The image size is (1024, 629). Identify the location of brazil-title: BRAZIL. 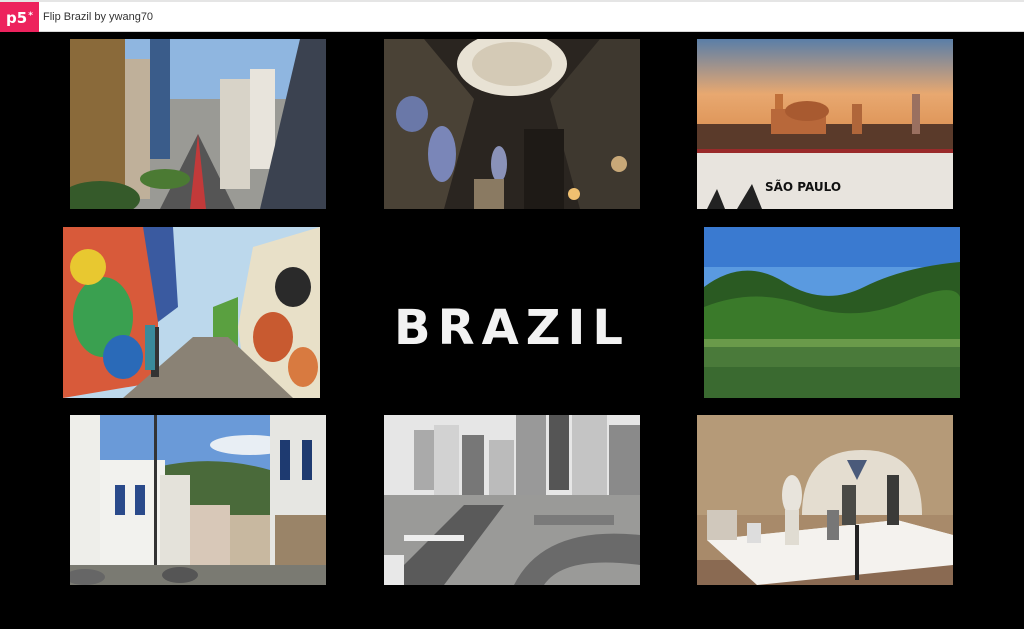
(512, 328).